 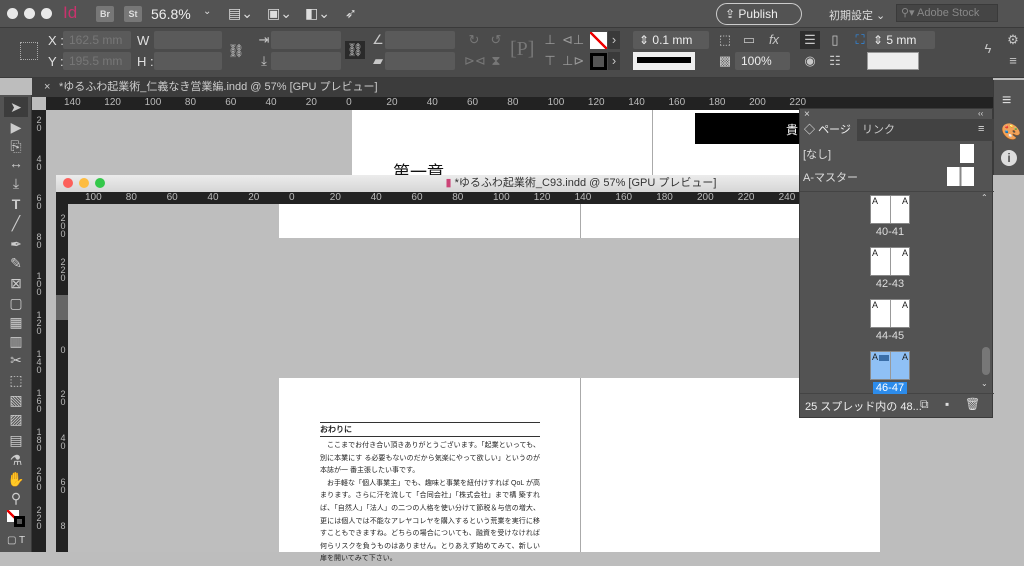 What do you see at coordinates (947, 13) in the screenshot?
I see `adobe-stock-search: ⚲▾ Adobe Stock` at bounding box center [947, 13].